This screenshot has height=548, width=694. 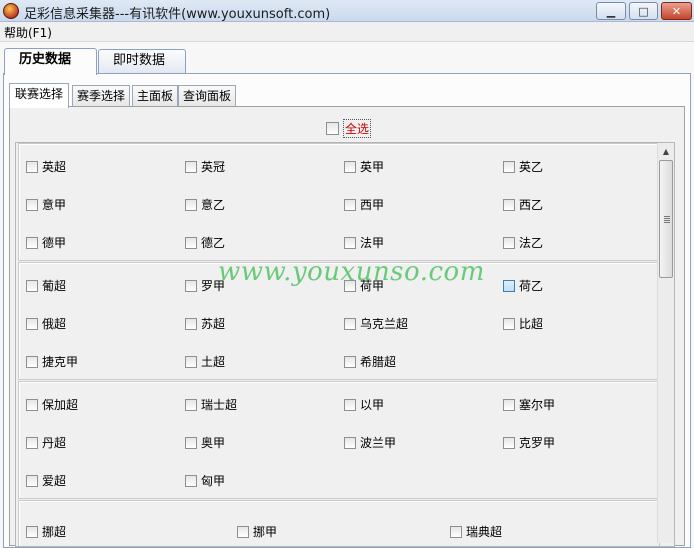 What do you see at coordinates (142, 61) in the screenshot?
I see `tab-live-data: 即时数据` at bounding box center [142, 61].